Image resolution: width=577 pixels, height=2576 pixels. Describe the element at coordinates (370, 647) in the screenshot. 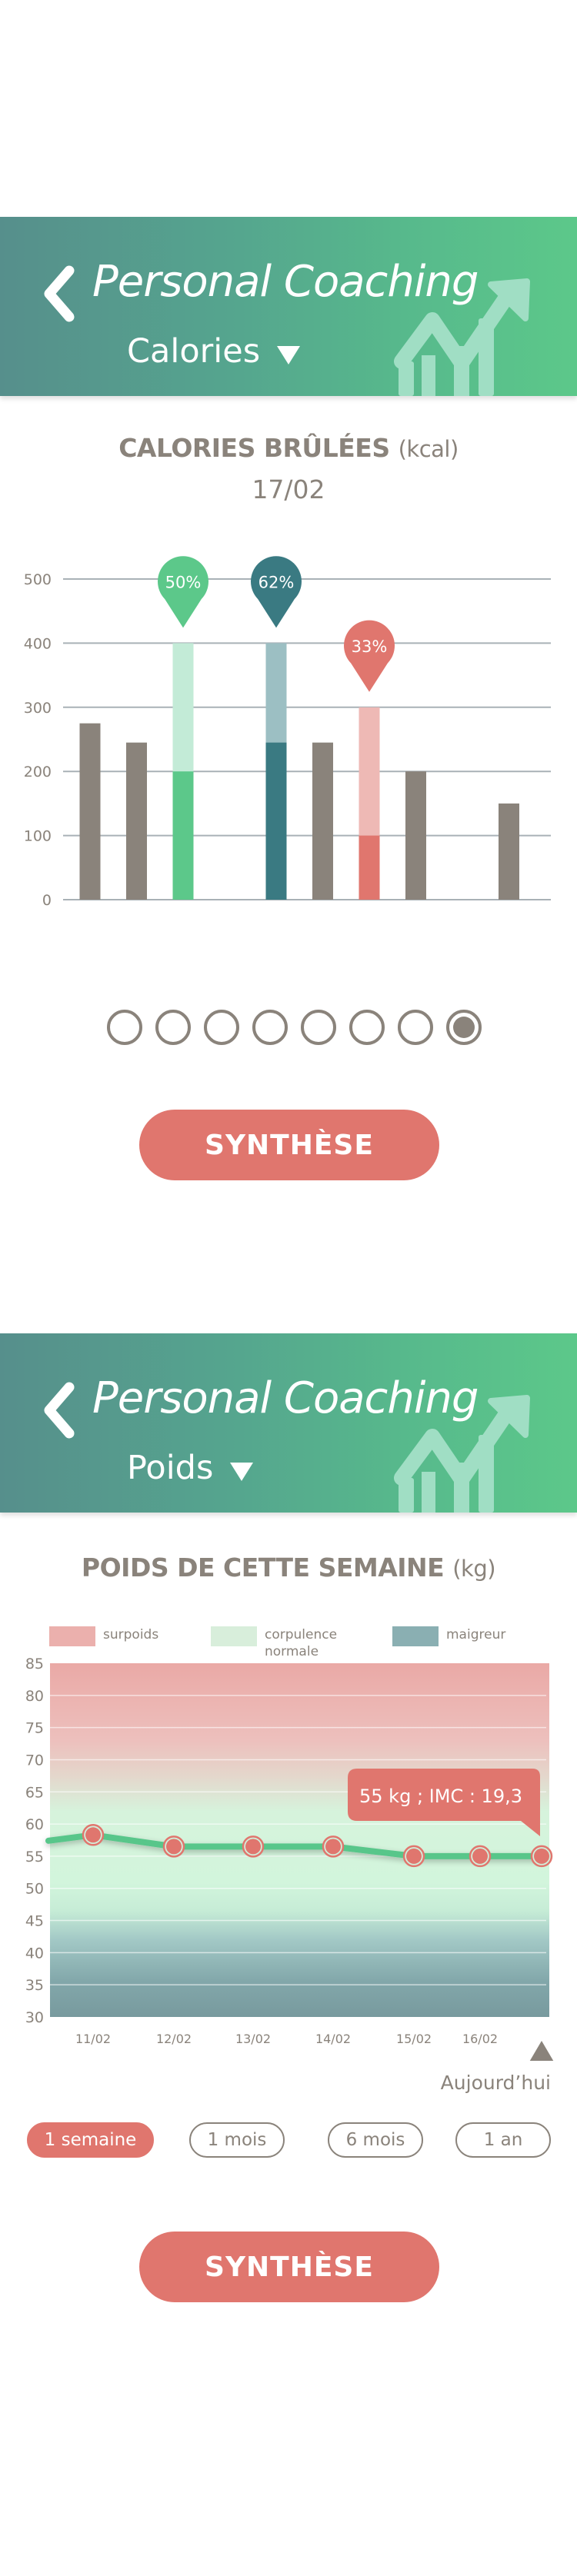

I see `percent-label: 33%` at that location.